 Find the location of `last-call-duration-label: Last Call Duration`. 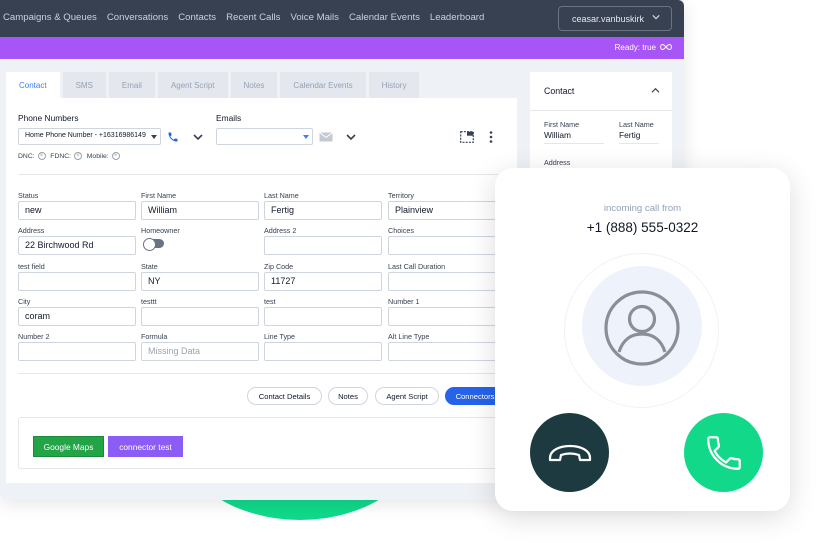

last-call-duration-label: Last Call Duration is located at coordinates (417, 266).